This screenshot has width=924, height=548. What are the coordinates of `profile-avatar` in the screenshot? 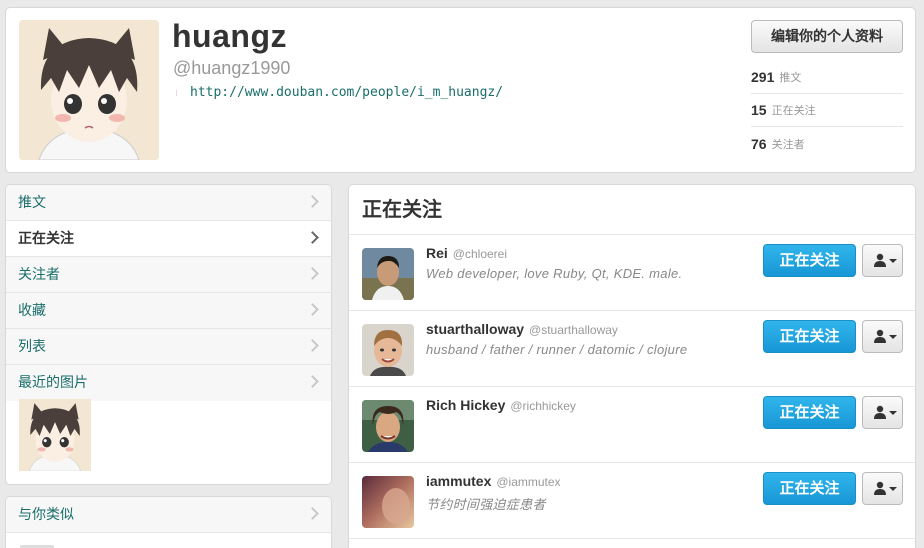 It's located at (89, 90).